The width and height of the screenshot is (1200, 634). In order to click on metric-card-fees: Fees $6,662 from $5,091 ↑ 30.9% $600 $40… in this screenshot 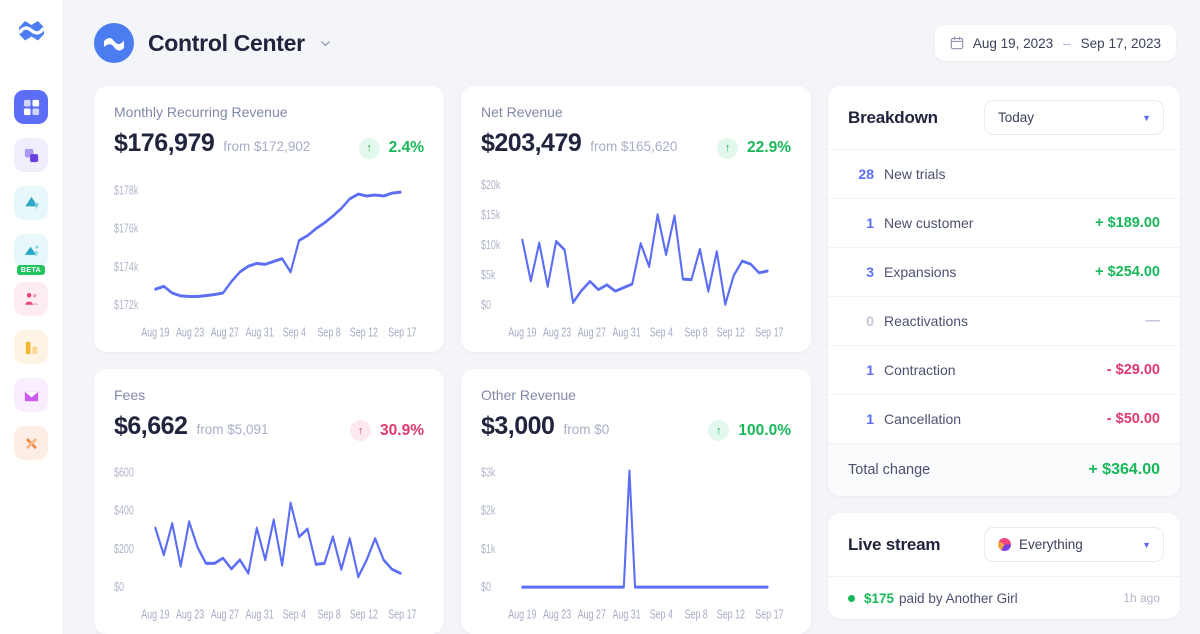, I will do `click(269, 501)`.